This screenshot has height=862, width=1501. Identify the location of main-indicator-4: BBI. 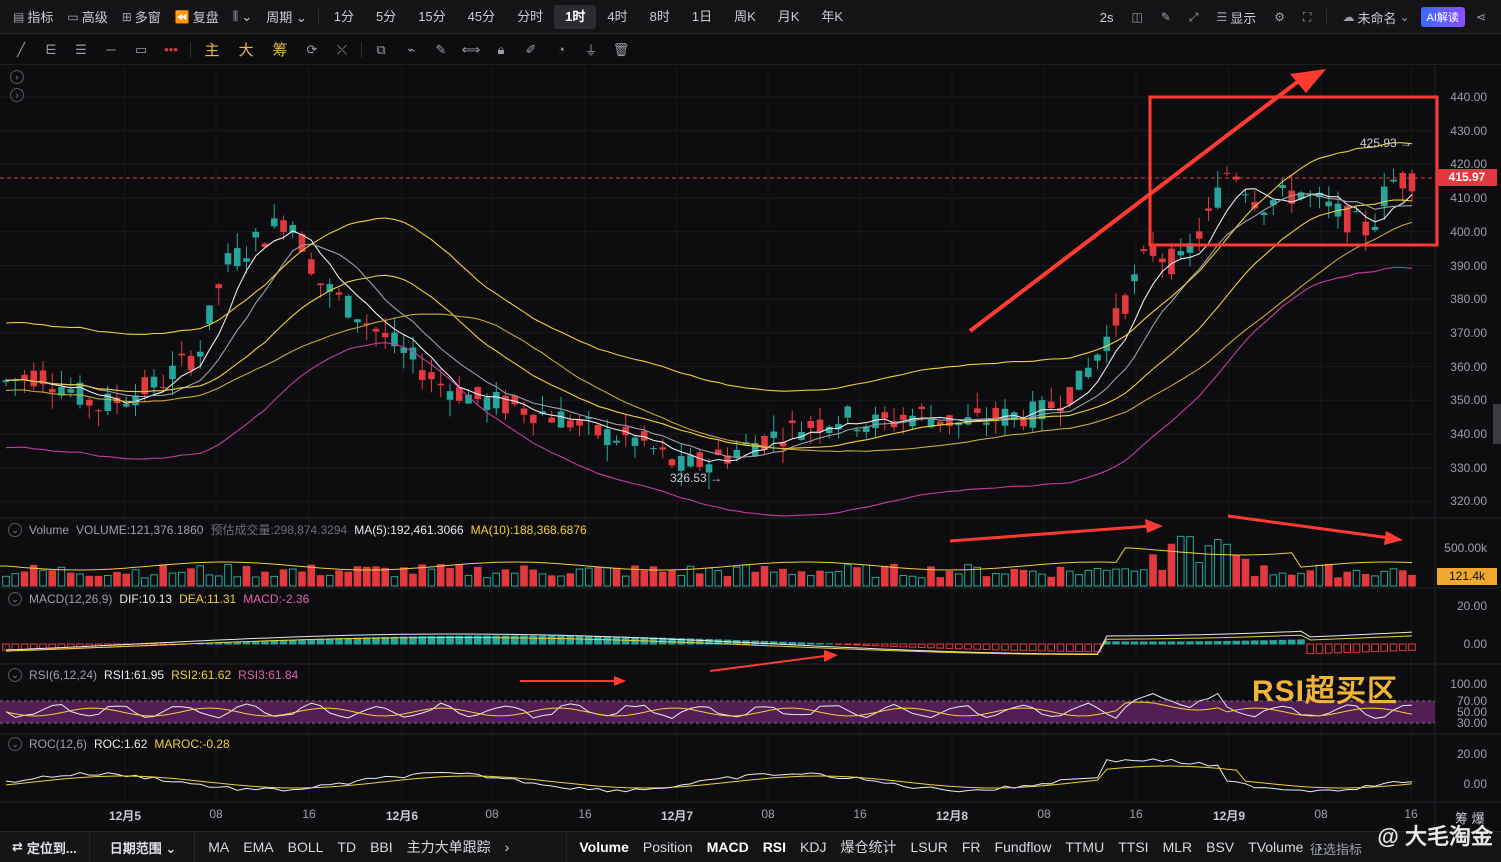
(381, 847).